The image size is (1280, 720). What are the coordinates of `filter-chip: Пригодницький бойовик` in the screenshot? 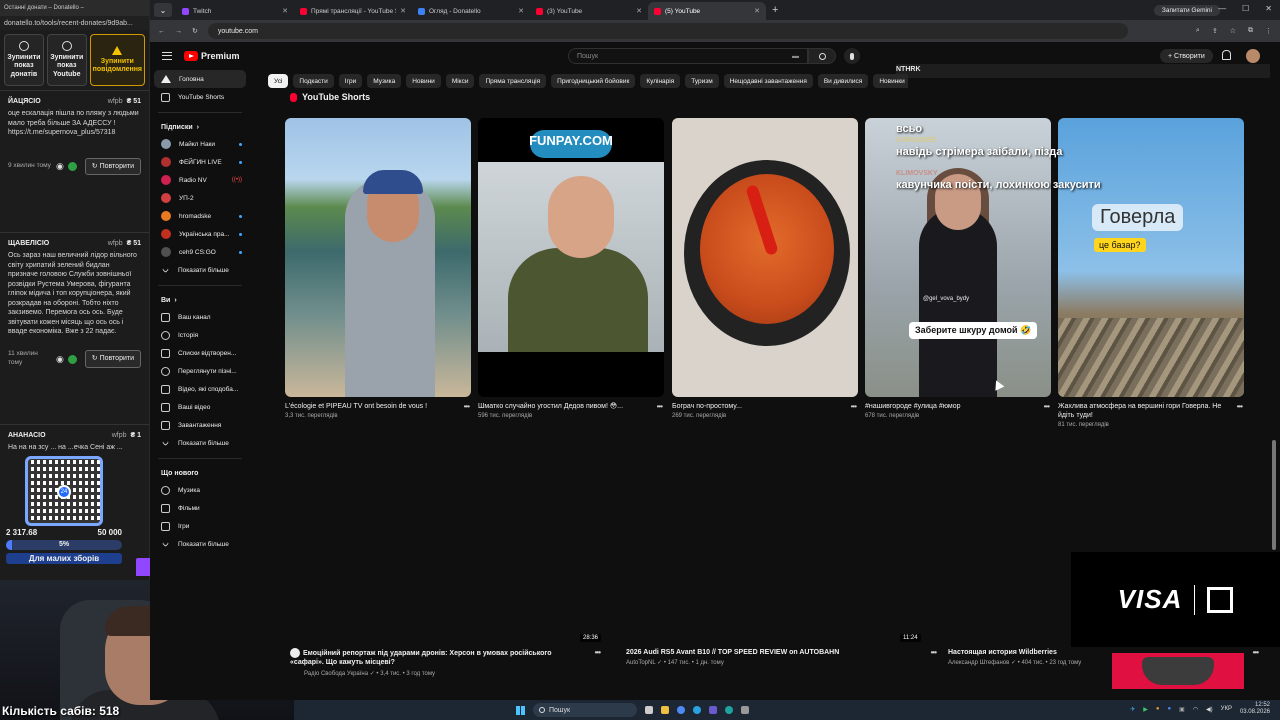 It's located at (593, 81).